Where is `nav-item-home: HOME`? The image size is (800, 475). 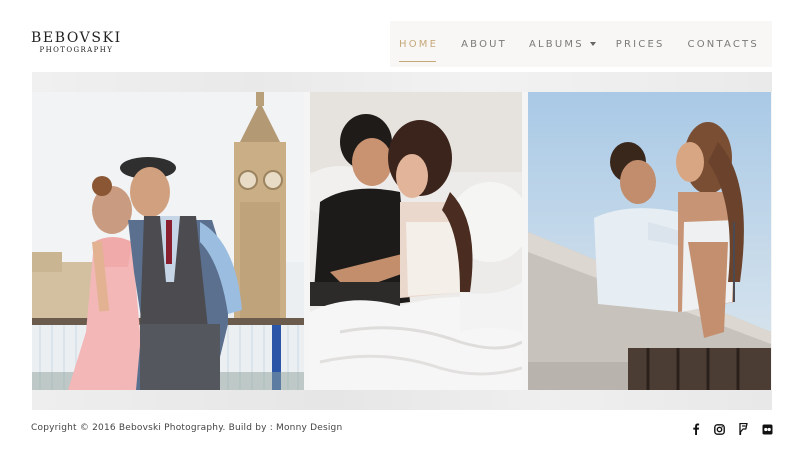 nav-item-home: HOME is located at coordinates (419, 50).